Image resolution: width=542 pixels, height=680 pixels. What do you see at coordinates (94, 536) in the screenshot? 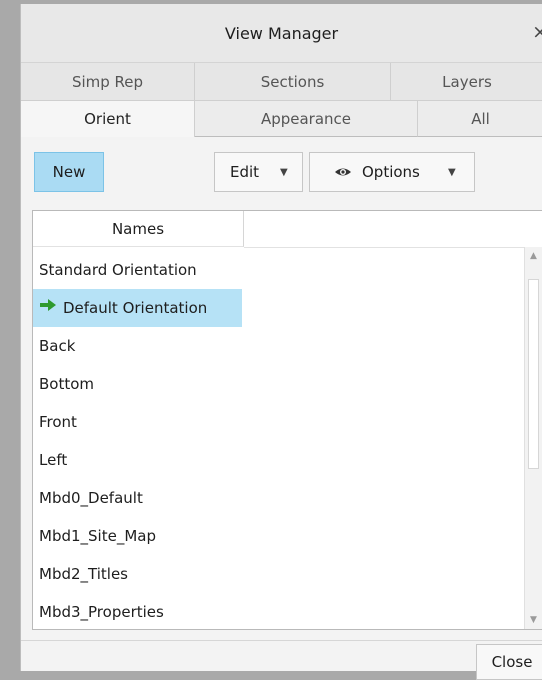
I see `list-item: Mbd1_Site_Map` at bounding box center [94, 536].